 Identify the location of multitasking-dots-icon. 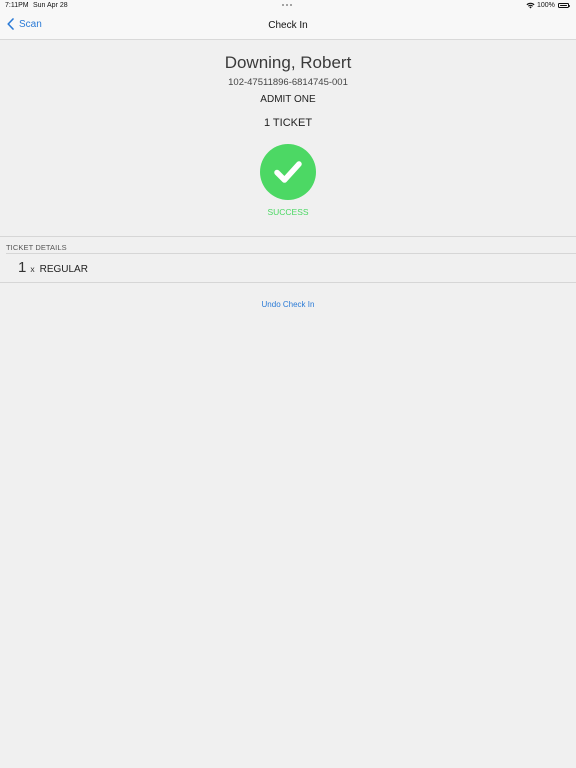
(287, 5).